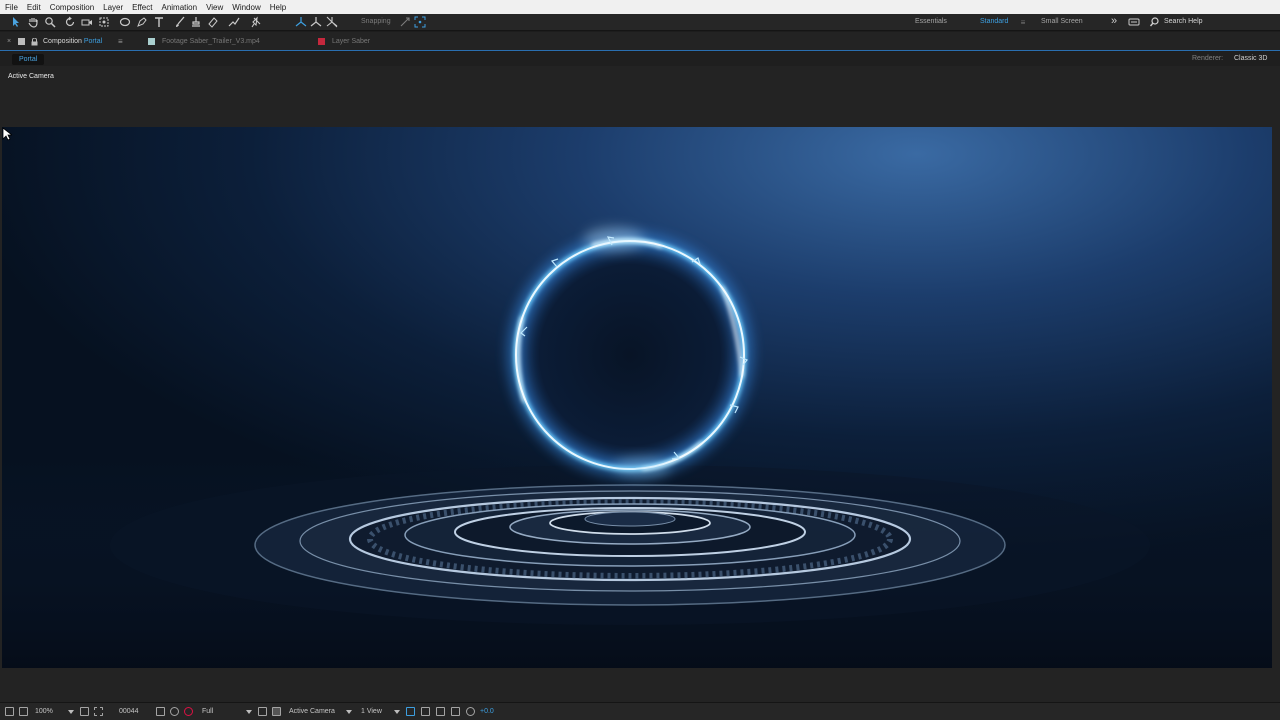 This screenshot has height=720, width=1280. Describe the element at coordinates (1114, 21) in the screenshot. I see `workspace-overflow-icon: »` at that location.